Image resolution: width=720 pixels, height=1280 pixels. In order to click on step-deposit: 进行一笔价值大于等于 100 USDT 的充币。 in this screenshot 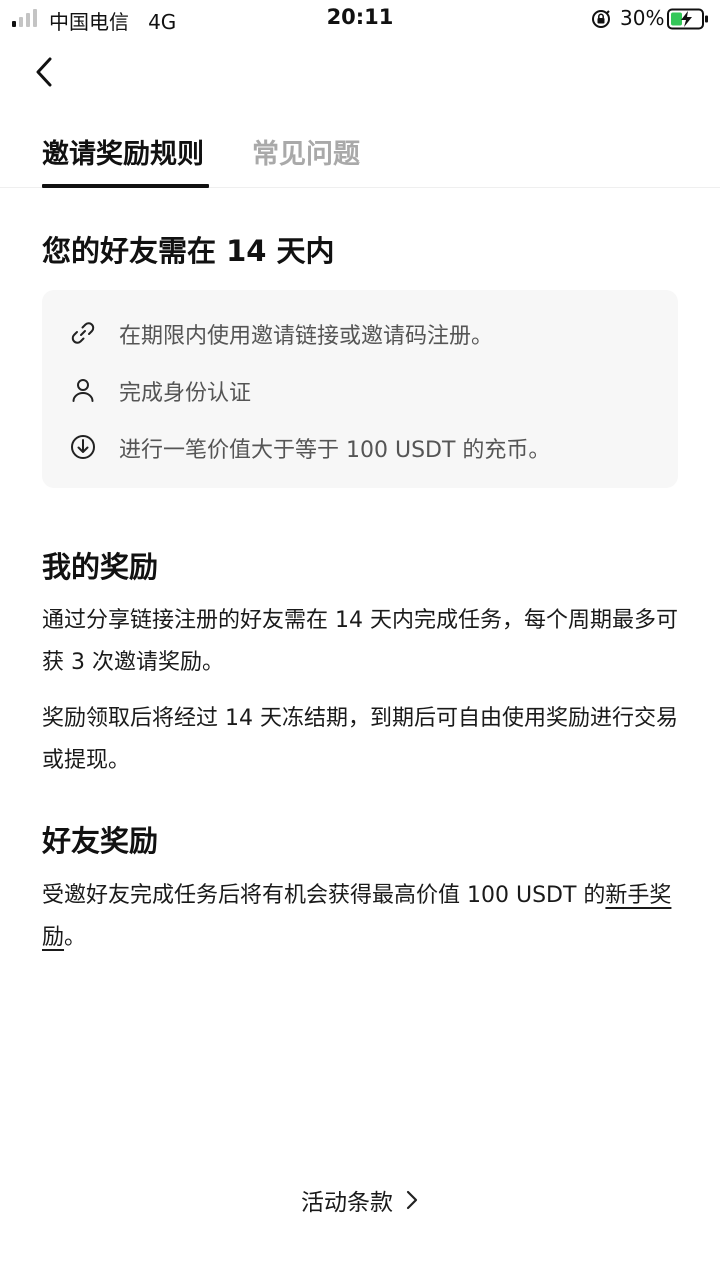, I will do `click(360, 446)`.